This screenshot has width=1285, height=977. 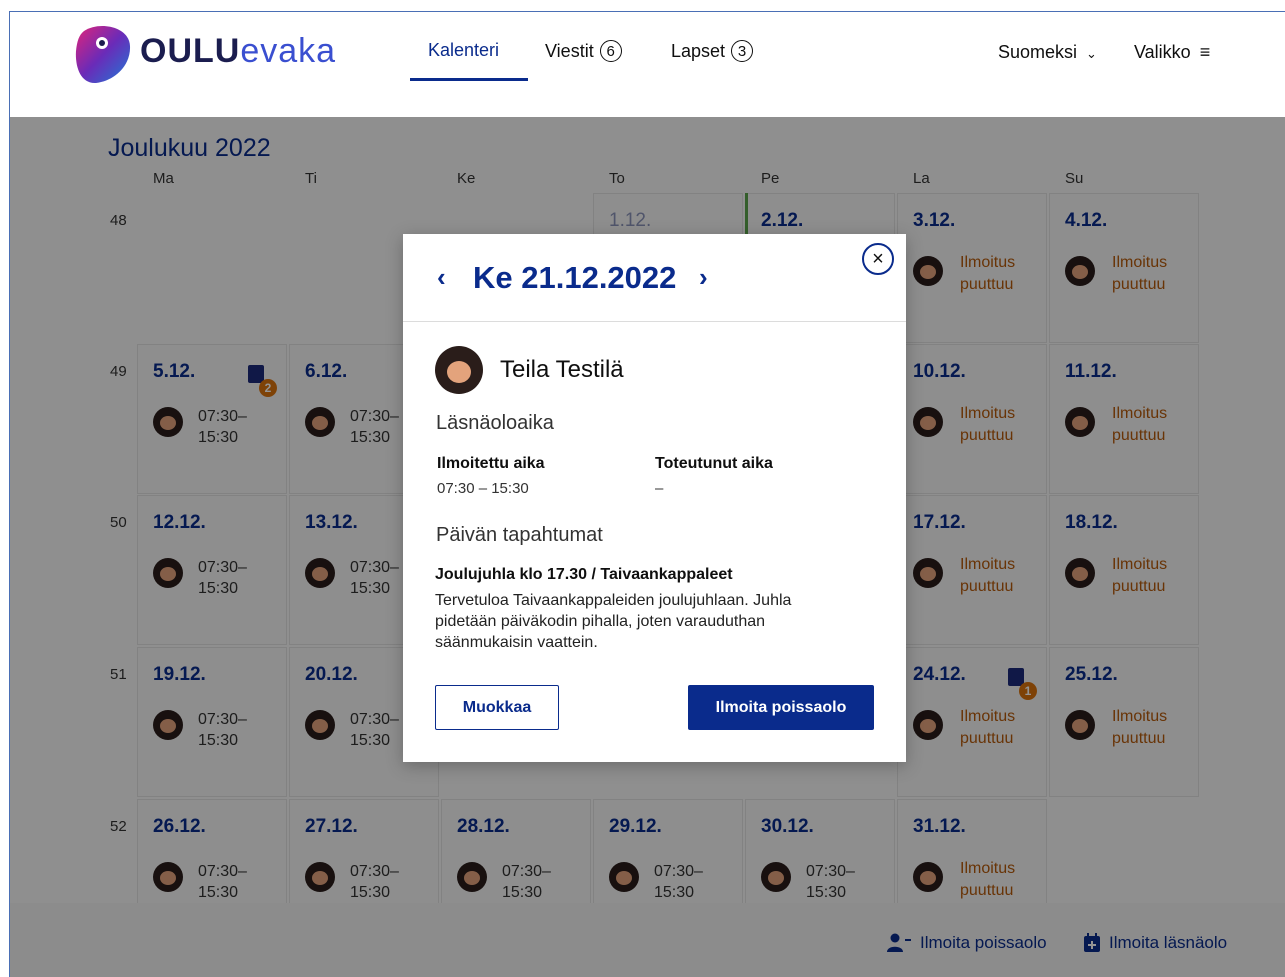 What do you see at coordinates (497, 707) in the screenshot?
I see `edit-button: Muokkaa` at bounding box center [497, 707].